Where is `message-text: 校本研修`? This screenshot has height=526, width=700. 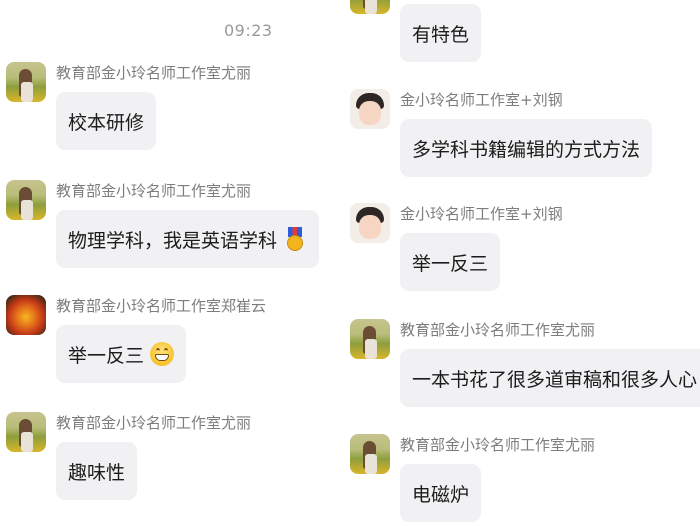
message-text: 校本研修 is located at coordinates (106, 122).